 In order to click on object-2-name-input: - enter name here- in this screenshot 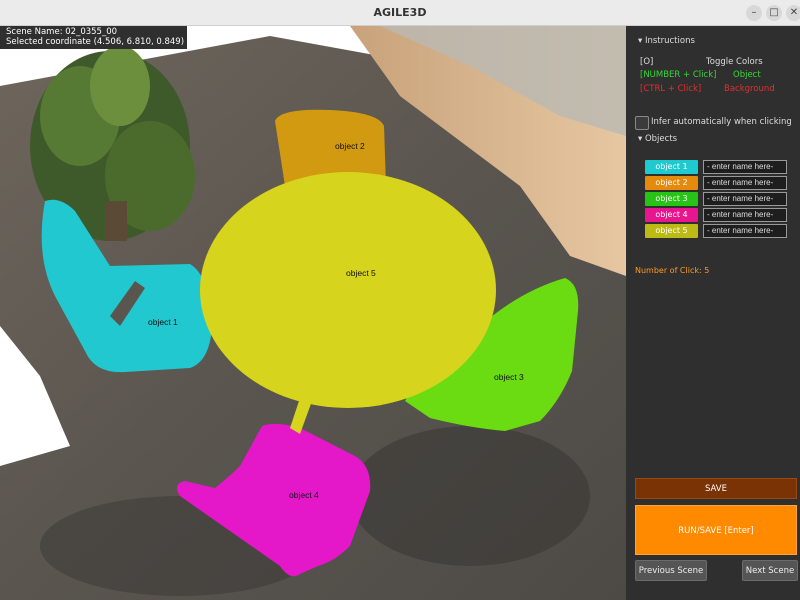, I will do `click(745, 183)`.